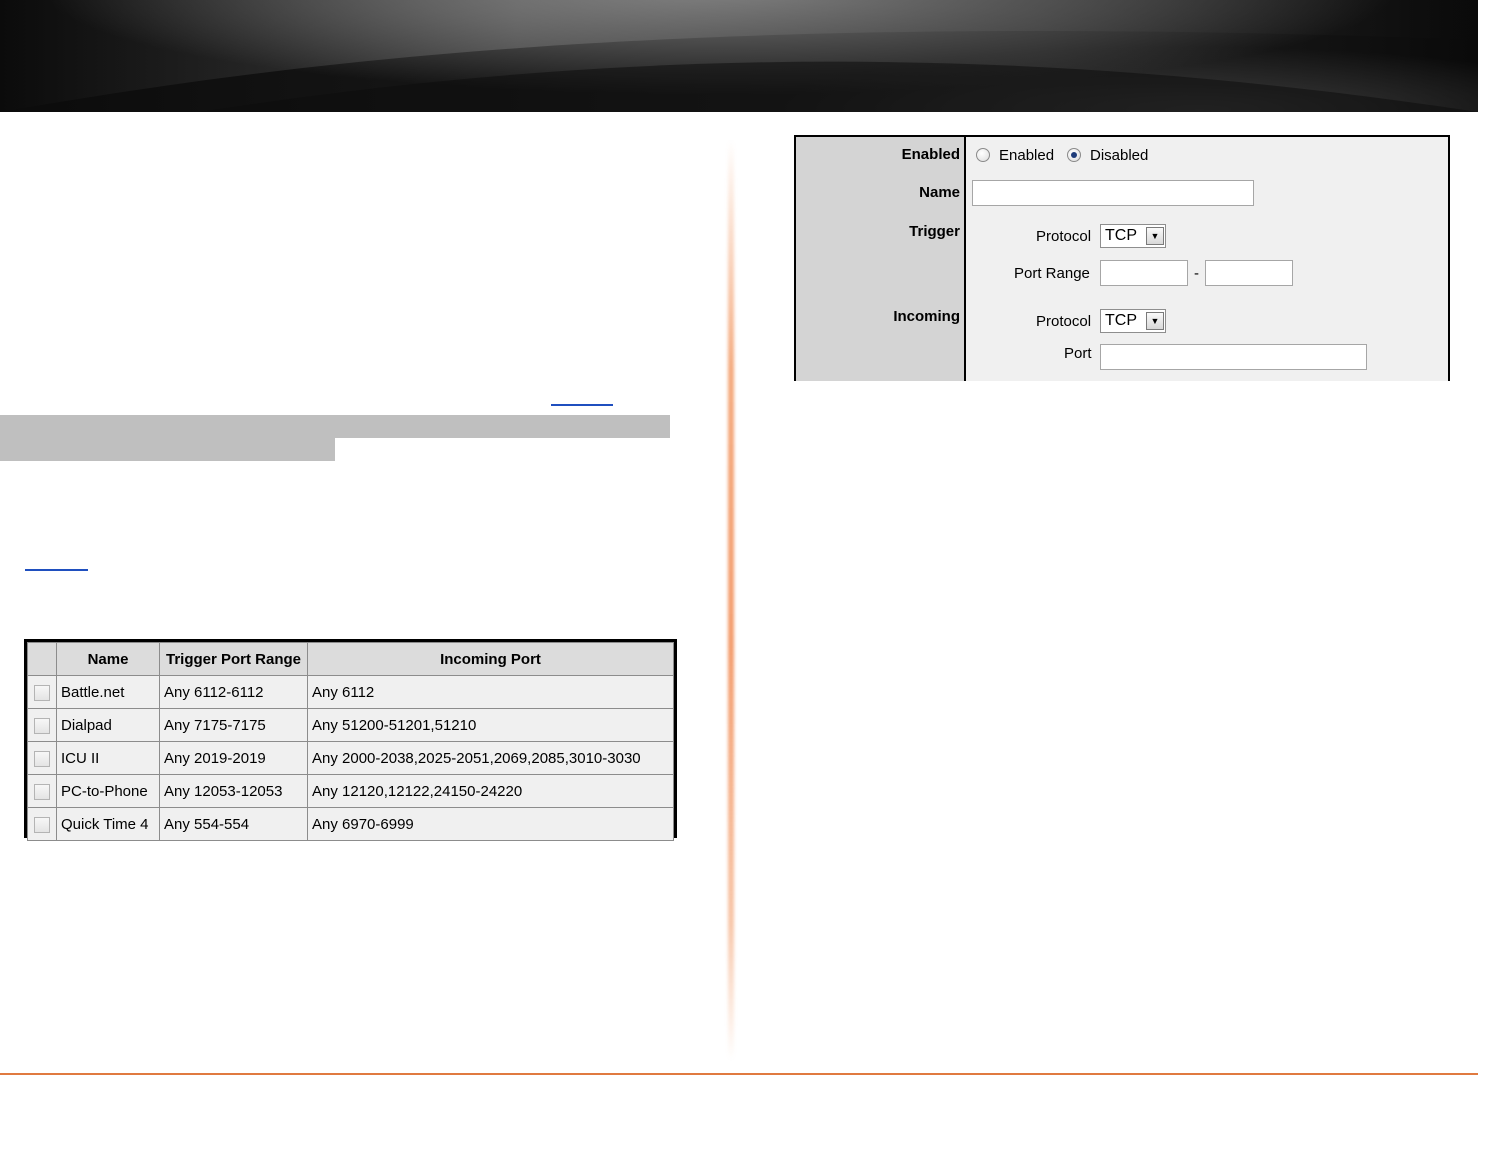 This screenshot has height=1167, width=1509. What do you see at coordinates (490, 692) in the screenshot?
I see `incoming-port-cell: Any 6112` at bounding box center [490, 692].